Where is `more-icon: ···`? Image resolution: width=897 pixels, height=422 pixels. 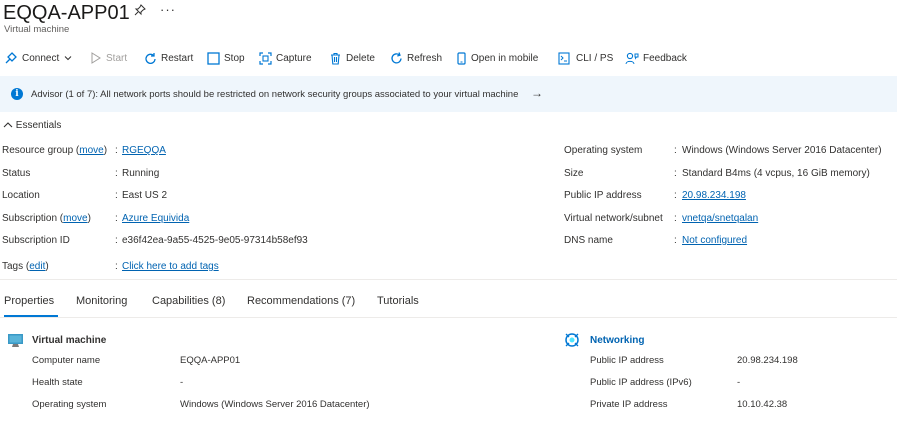 more-icon: ··· is located at coordinates (168, 9).